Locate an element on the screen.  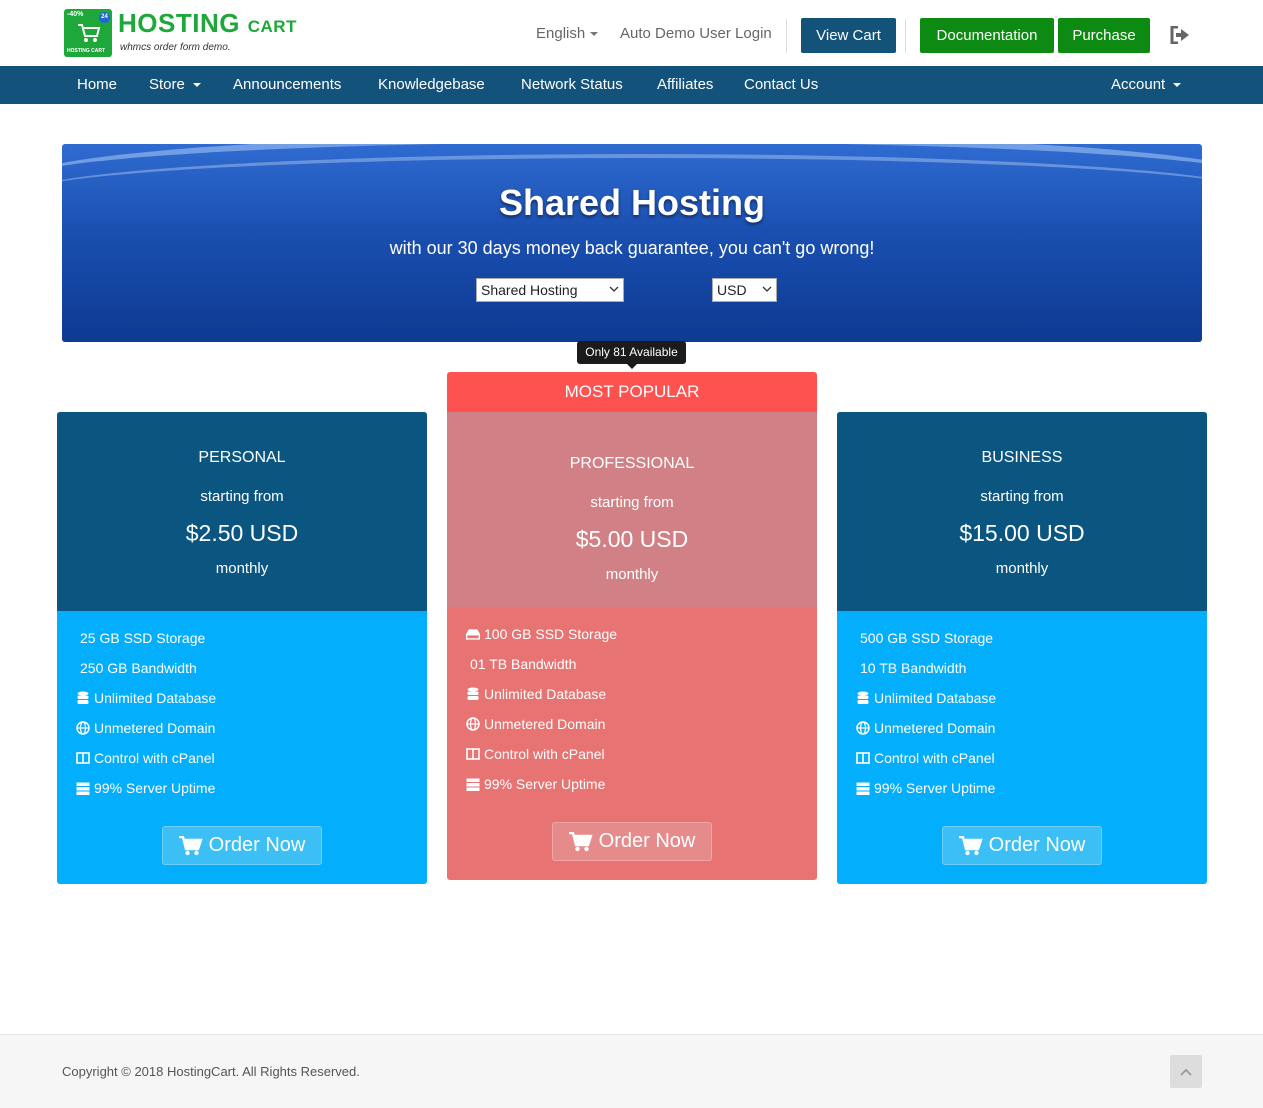
nav-account: Account is located at coordinates (1146, 84).